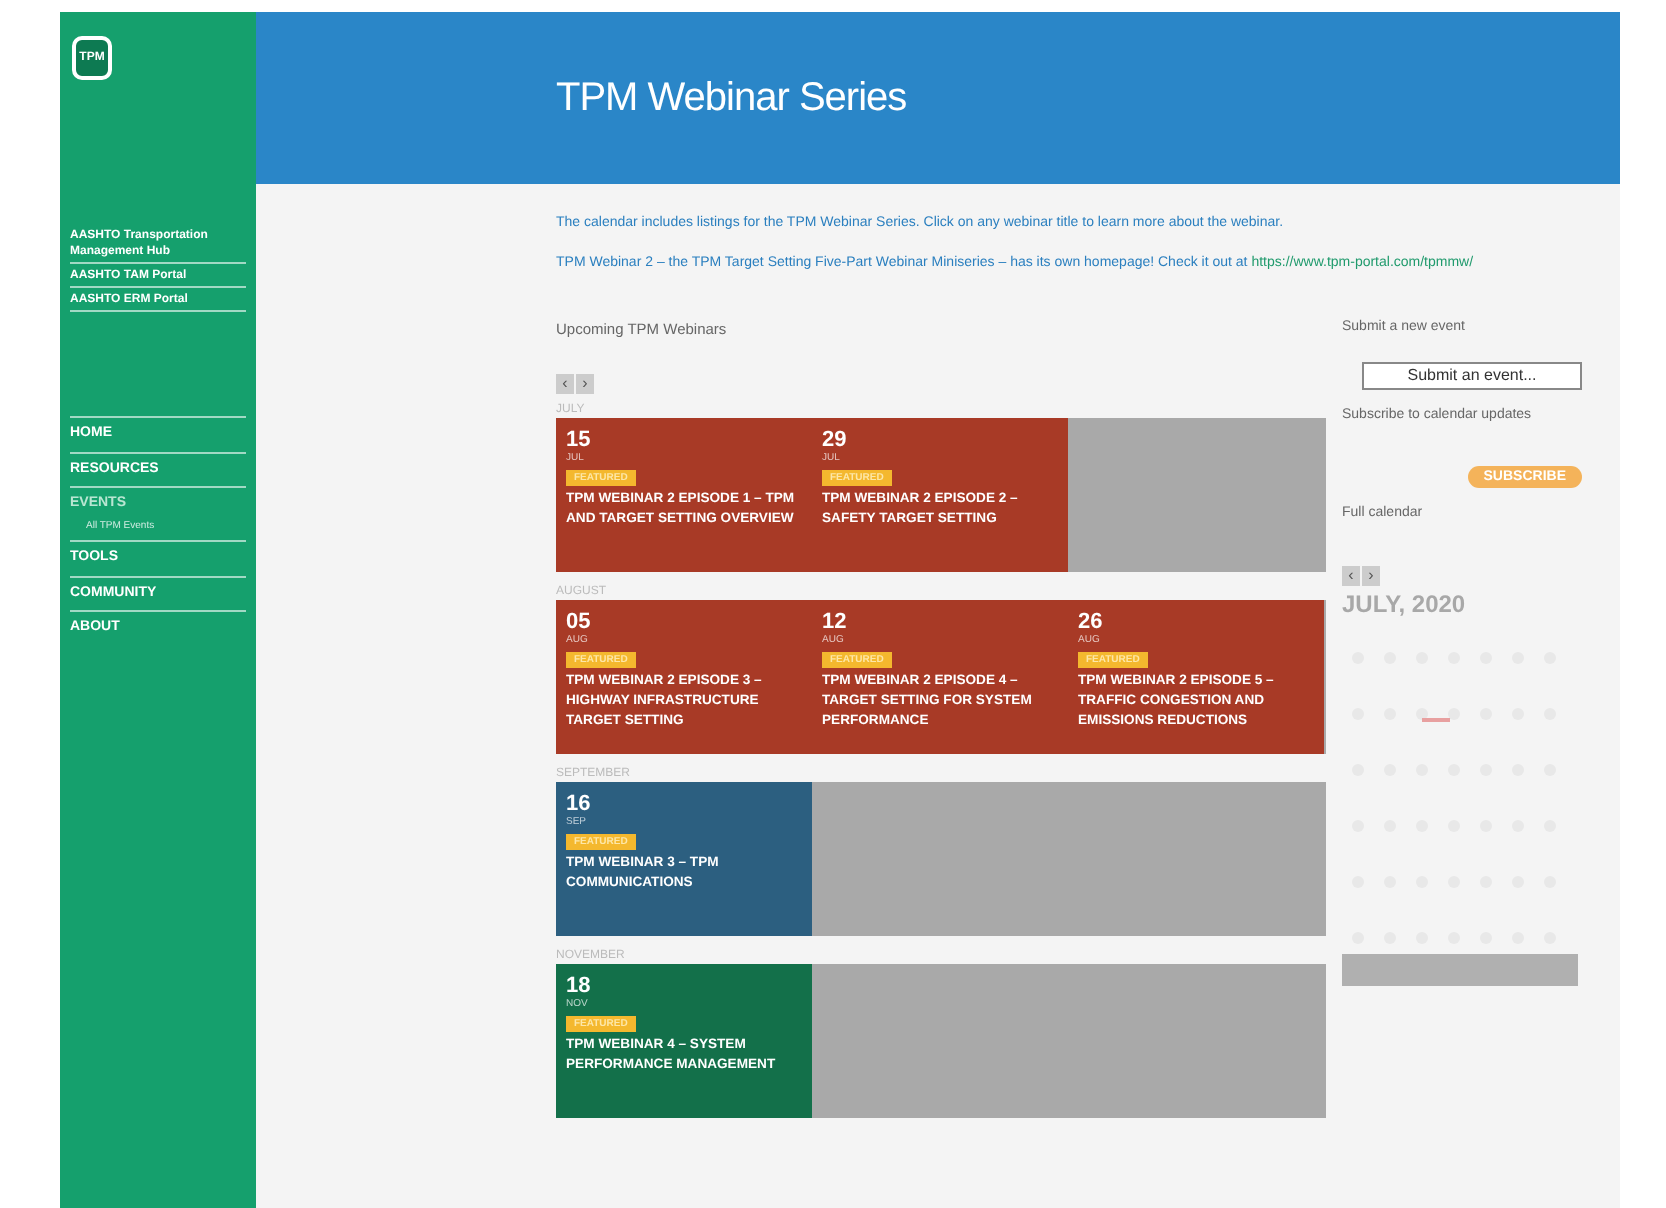 The image size is (1666, 1208). What do you see at coordinates (731, 99) in the screenshot?
I see `page-title: TPM Webinar Series` at bounding box center [731, 99].